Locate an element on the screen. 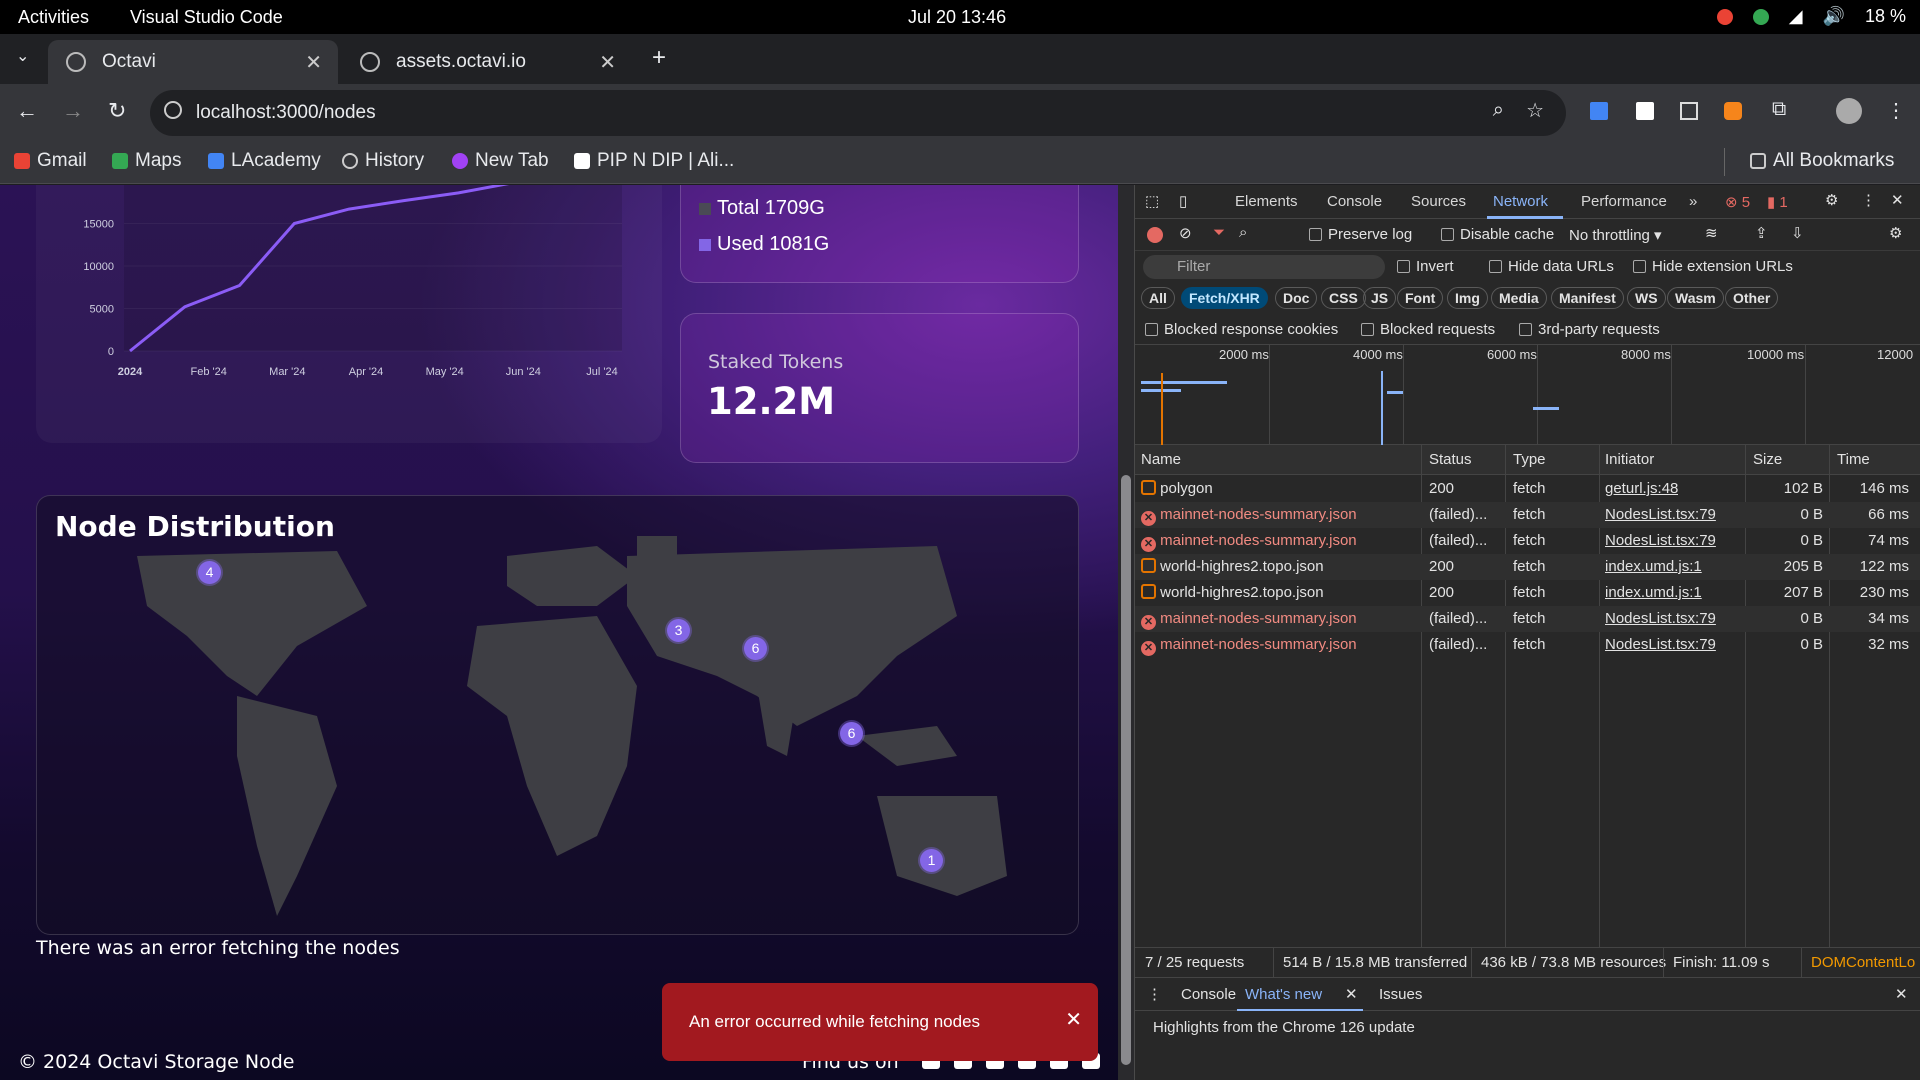  qr-code-icon is located at coordinates (1689, 111).